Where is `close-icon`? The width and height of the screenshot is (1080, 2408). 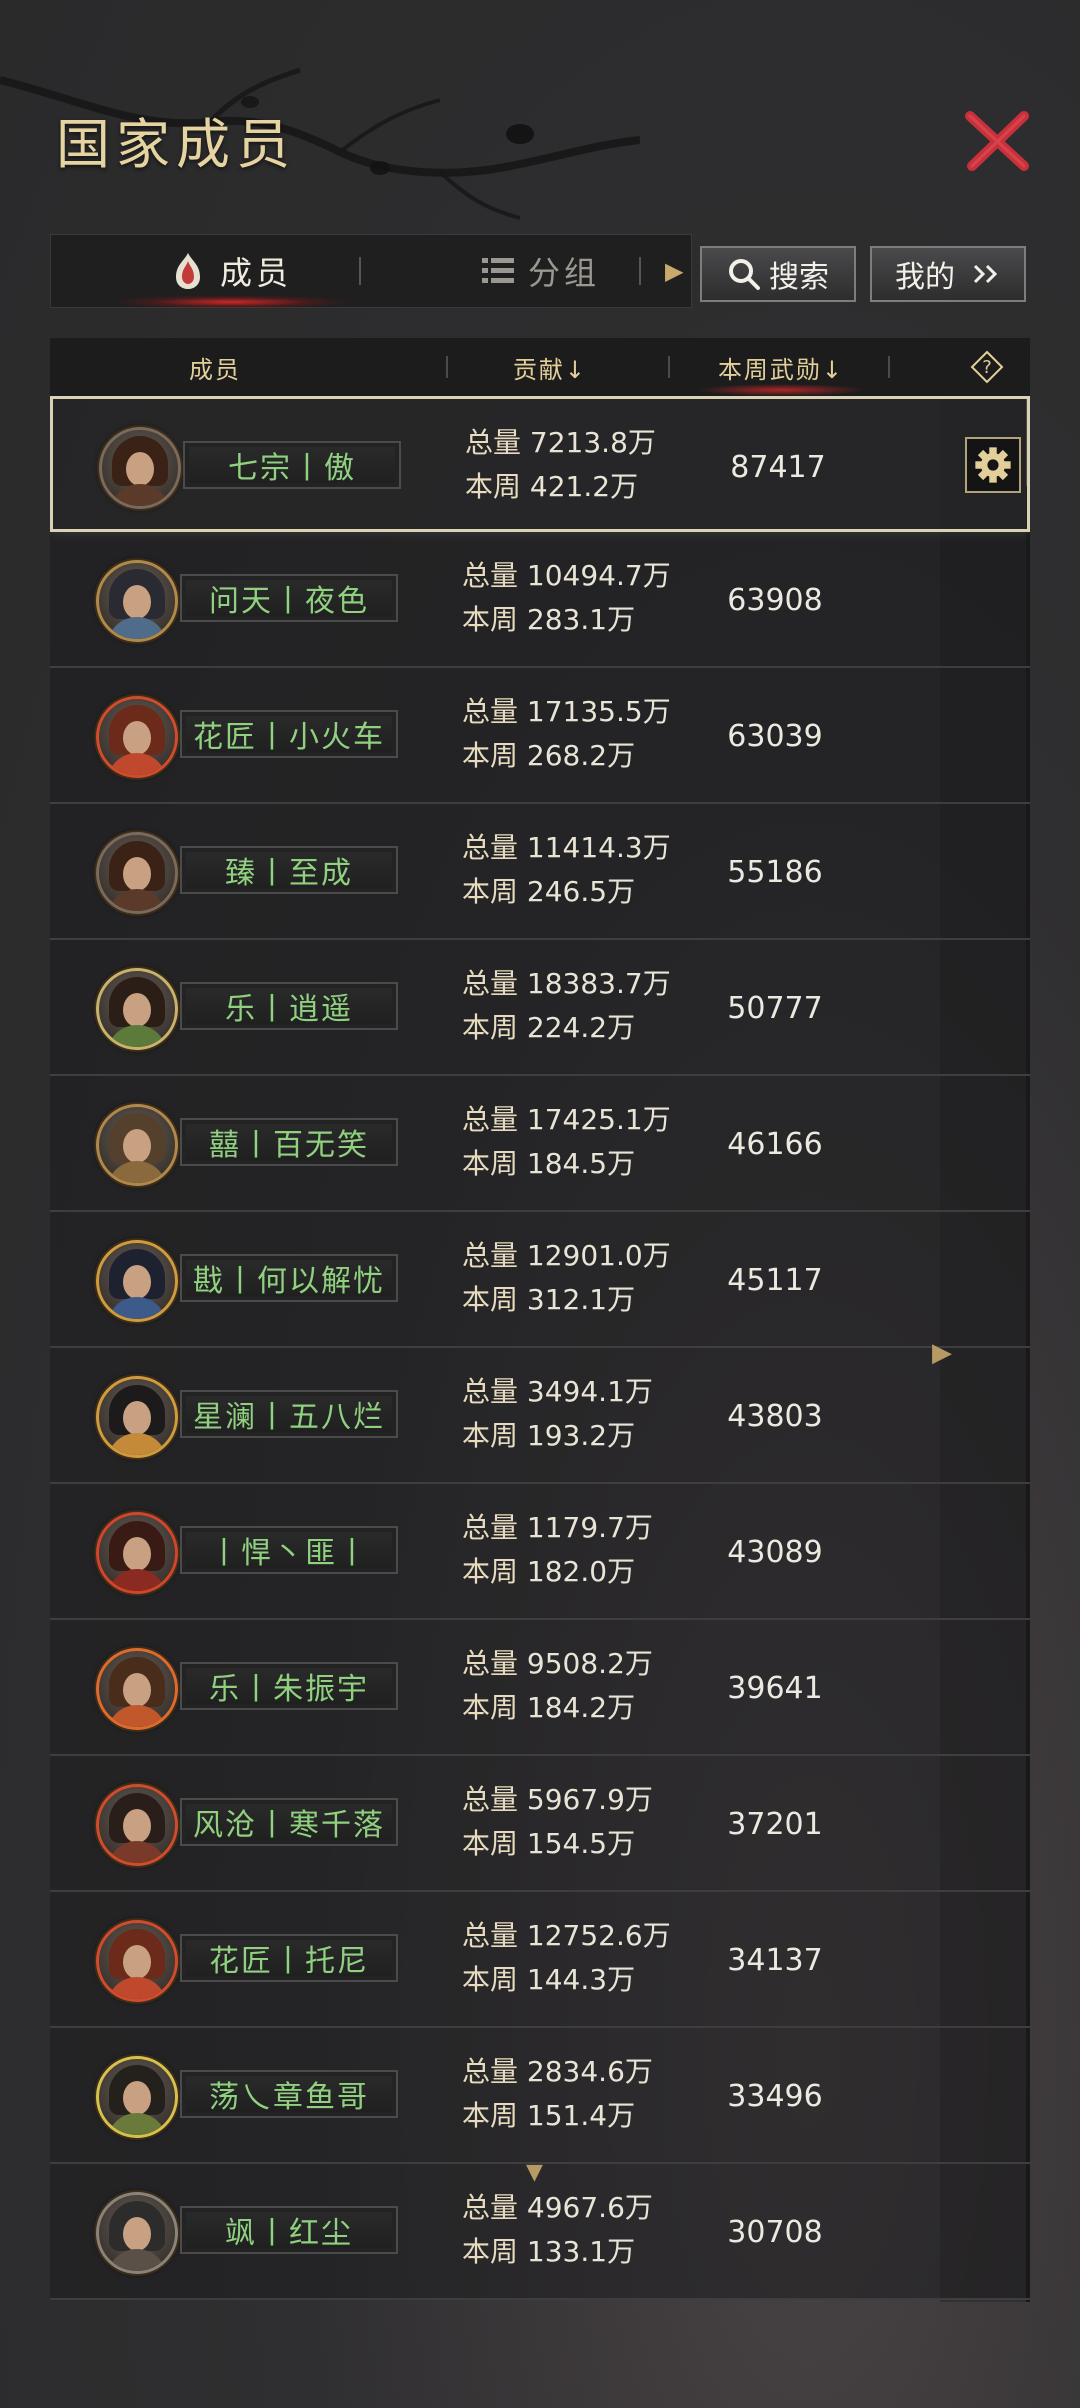
close-icon is located at coordinates (997, 141).